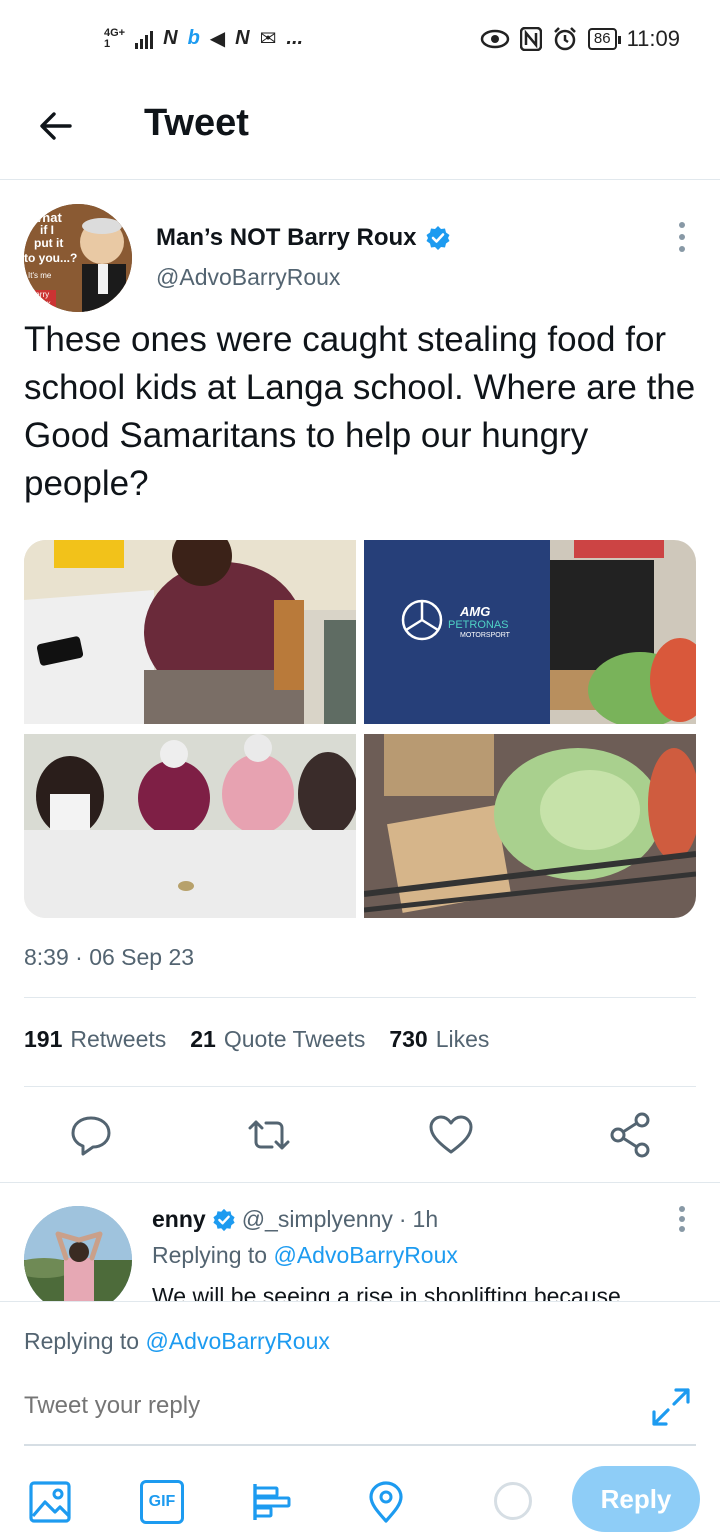 The height and width of the screenshot is (1540, 720). Describe the element at coordinates (48, 243) in the screenshot. I see `avatar-caption: put it` at that location.